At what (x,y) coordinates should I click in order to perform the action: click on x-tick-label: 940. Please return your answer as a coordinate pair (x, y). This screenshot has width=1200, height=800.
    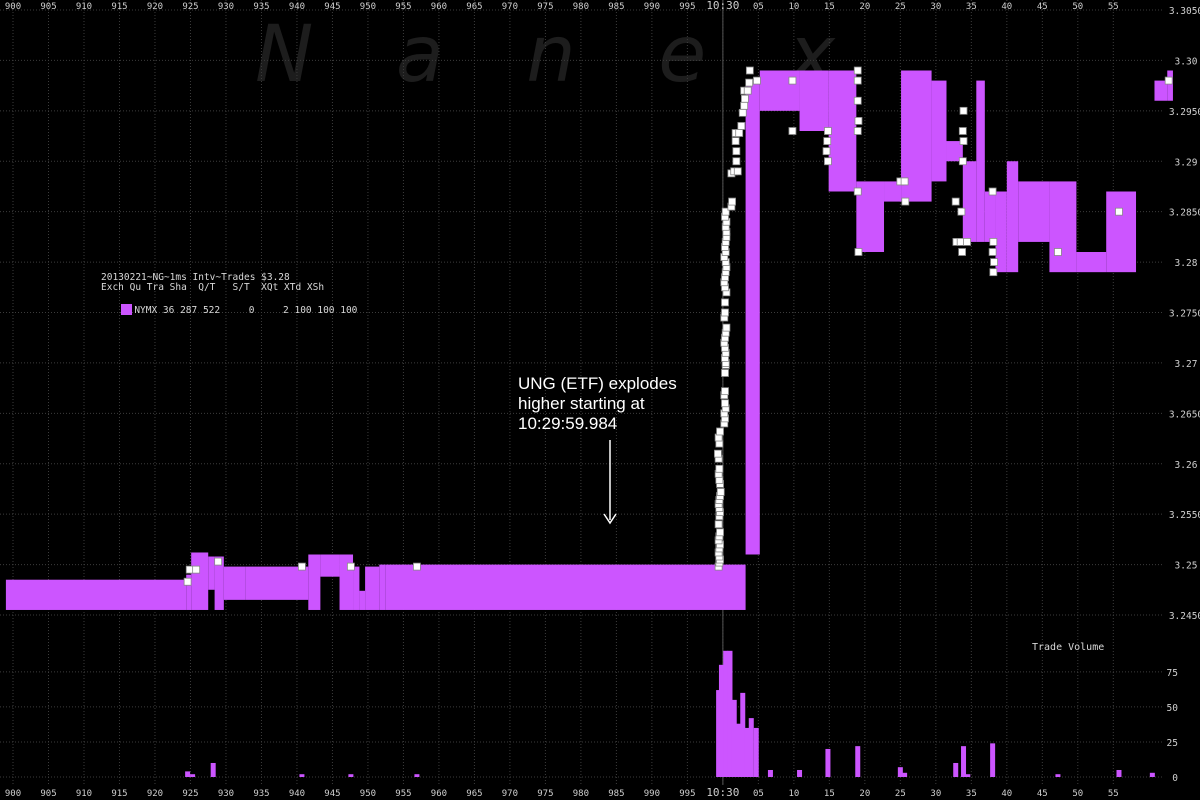
    Looking at the image, I should click on (297, 794).